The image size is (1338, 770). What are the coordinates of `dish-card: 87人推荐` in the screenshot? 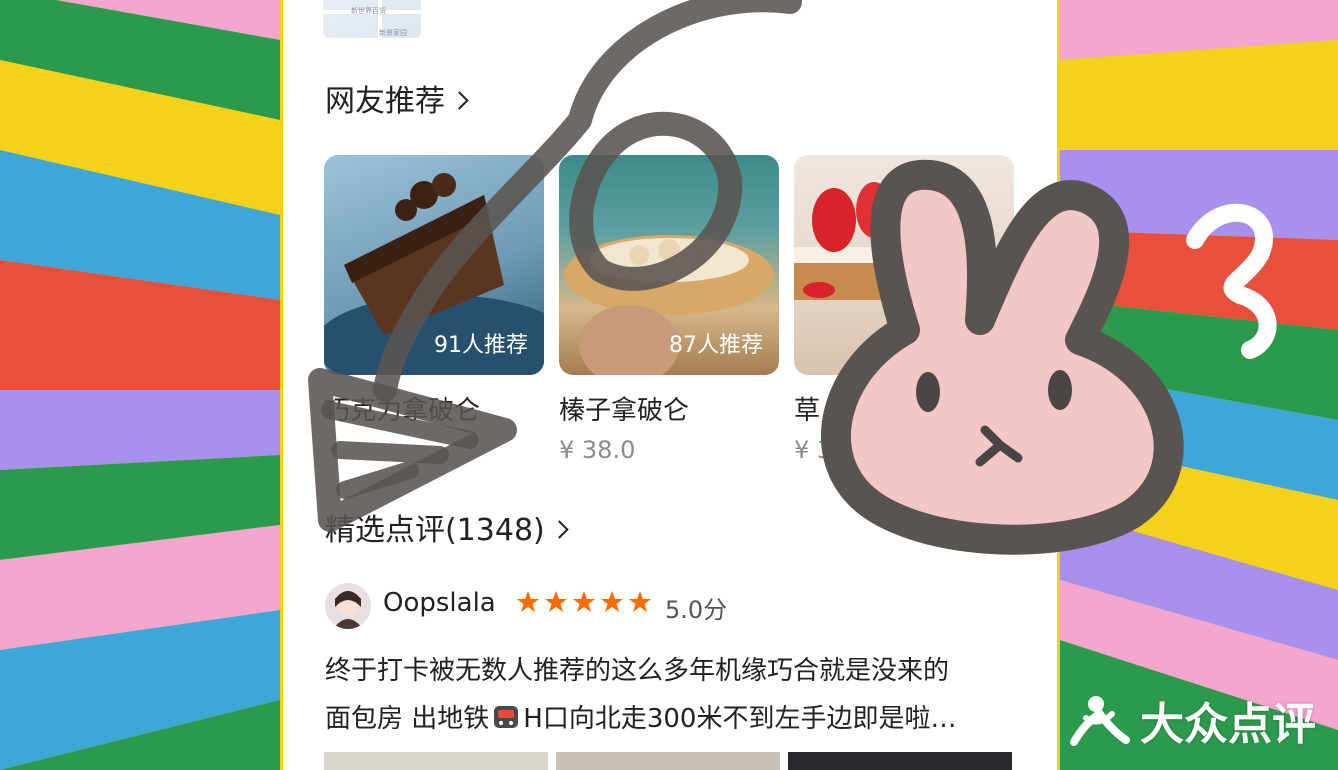 It's located at (669, 265).